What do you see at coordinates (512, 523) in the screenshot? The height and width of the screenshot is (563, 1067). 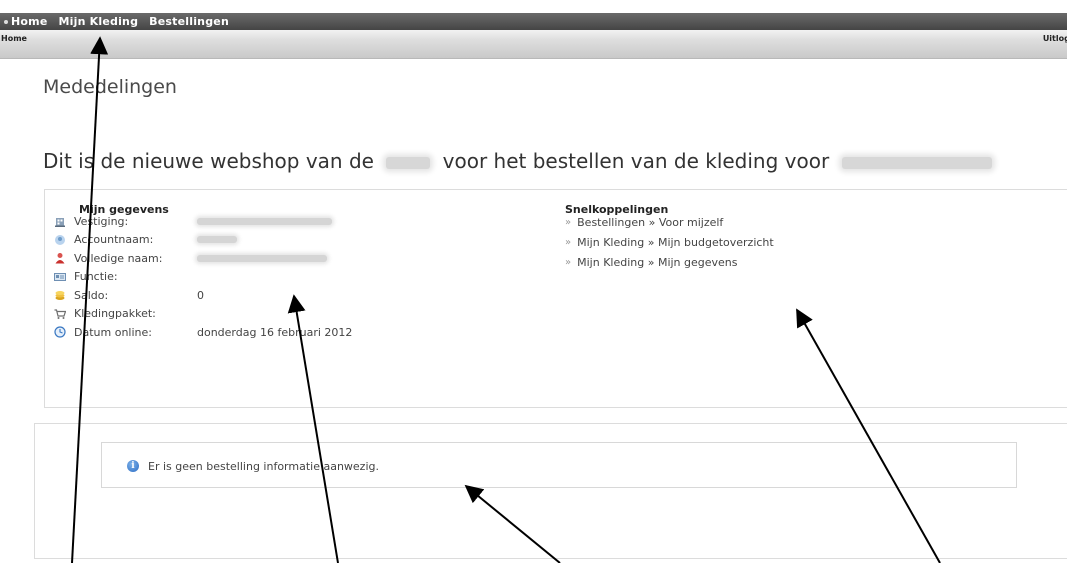 I see `arrow-to-info-message` at bounding box center [512, 523].